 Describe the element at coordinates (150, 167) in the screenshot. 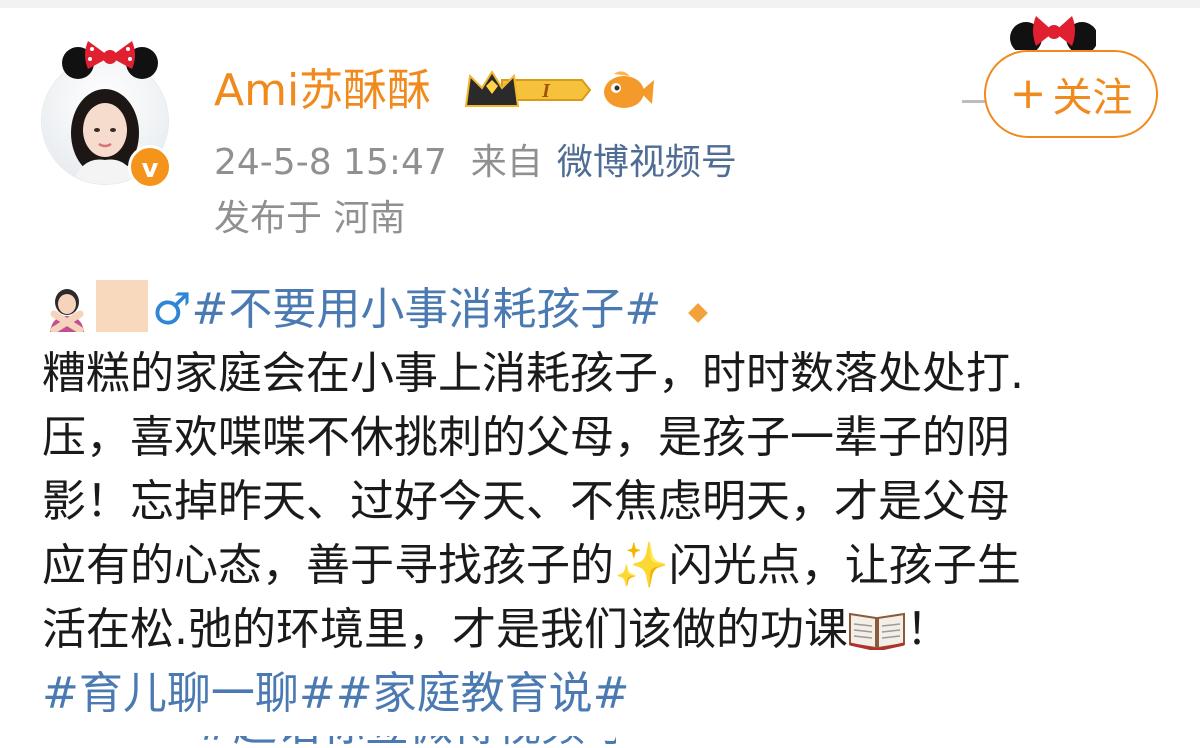

I see `verified-icon: v` at that location.